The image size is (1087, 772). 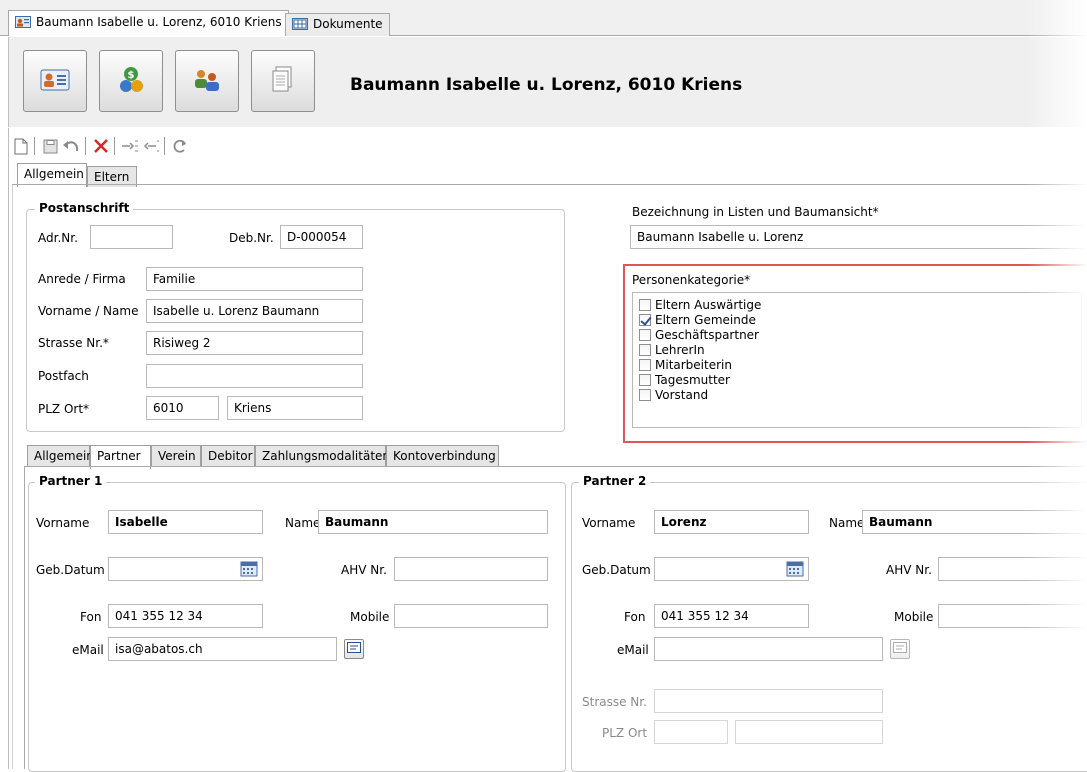 I want to click on address-card-icon, so click(x=23, y=22).